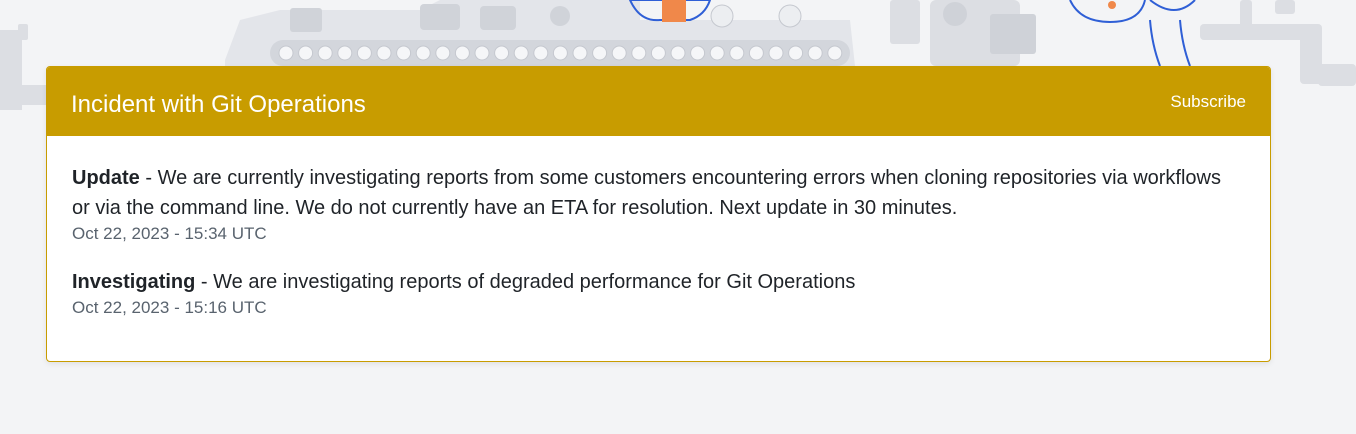 This screenshot has width=1356, height=434. Describe the element at coordinates (169, 307) in the screenshot. I see `update-timestamp: Oct 22, 2023 - 15:16 UTC` at that location.